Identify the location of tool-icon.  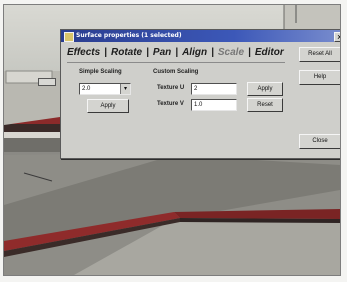
(47, 82).